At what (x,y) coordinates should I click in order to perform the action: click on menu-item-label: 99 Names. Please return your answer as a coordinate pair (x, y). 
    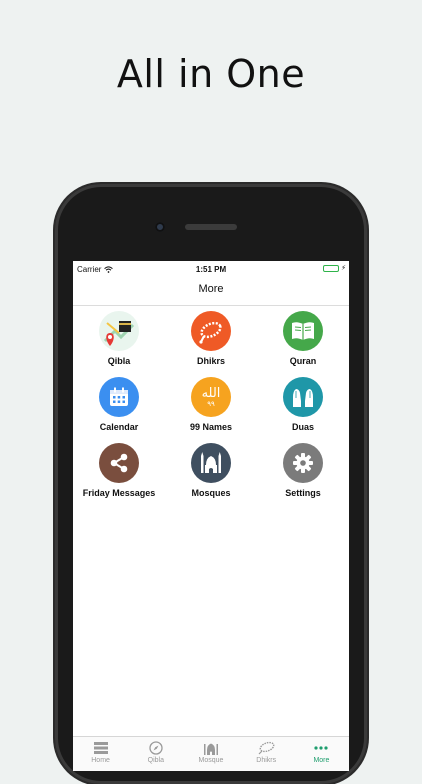
    Looking at the image, I should click on (211, 427).